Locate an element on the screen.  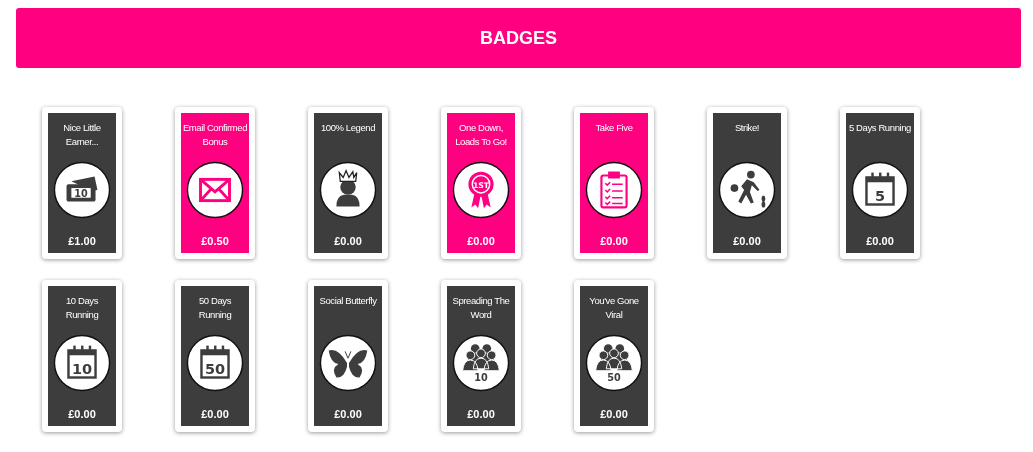
badge-card: You've Gone Viral 50 £0.00 is located at coordinates (614, 356).